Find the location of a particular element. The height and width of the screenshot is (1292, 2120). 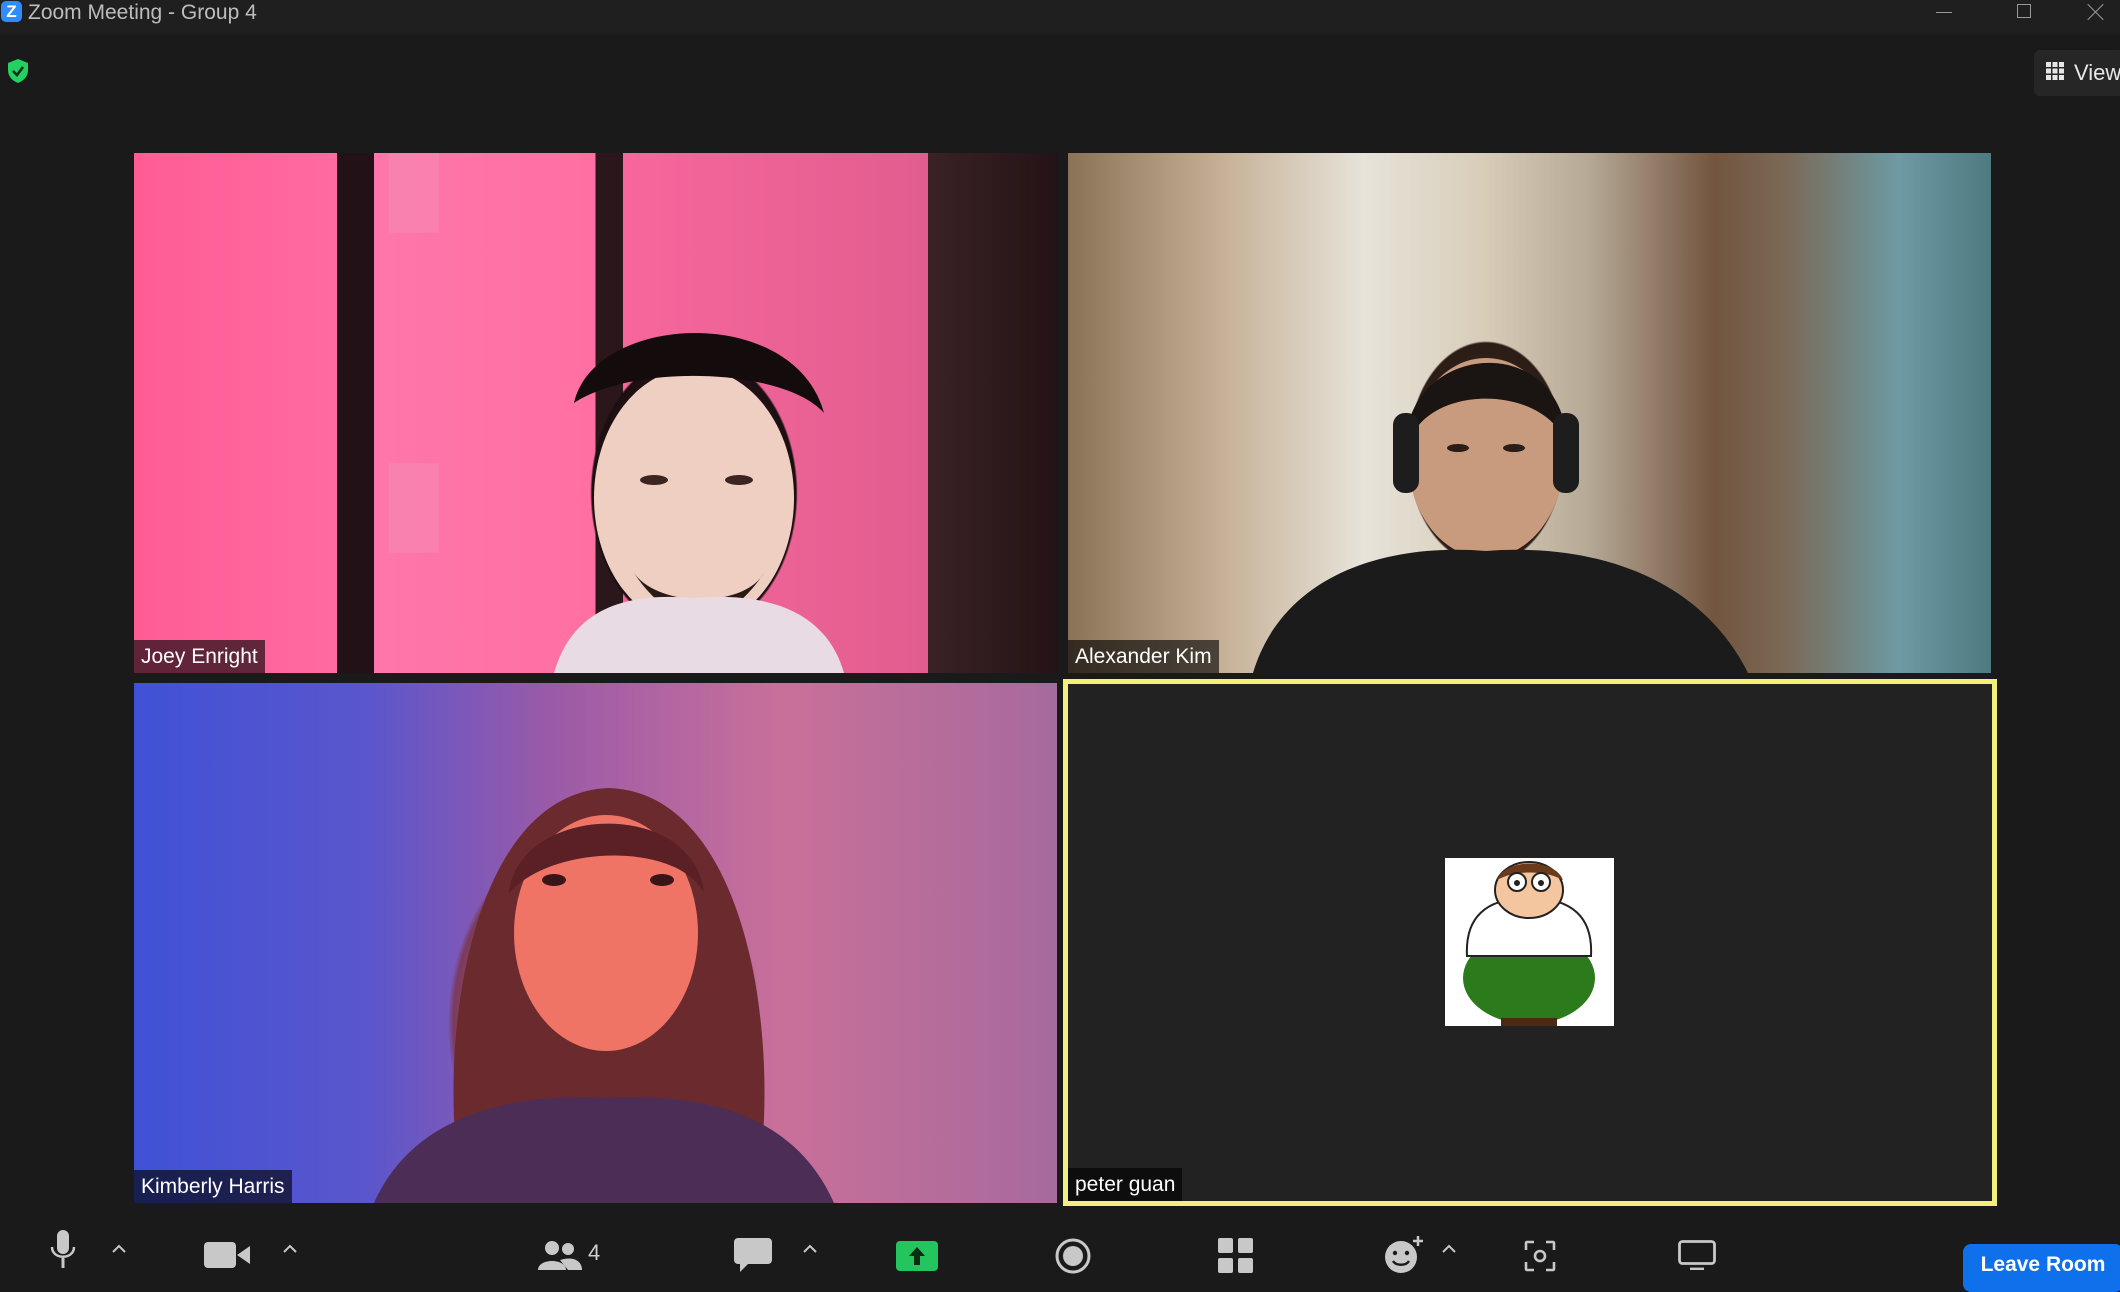

audio-options-chevron-icon is located at coordinates (119, 1249).